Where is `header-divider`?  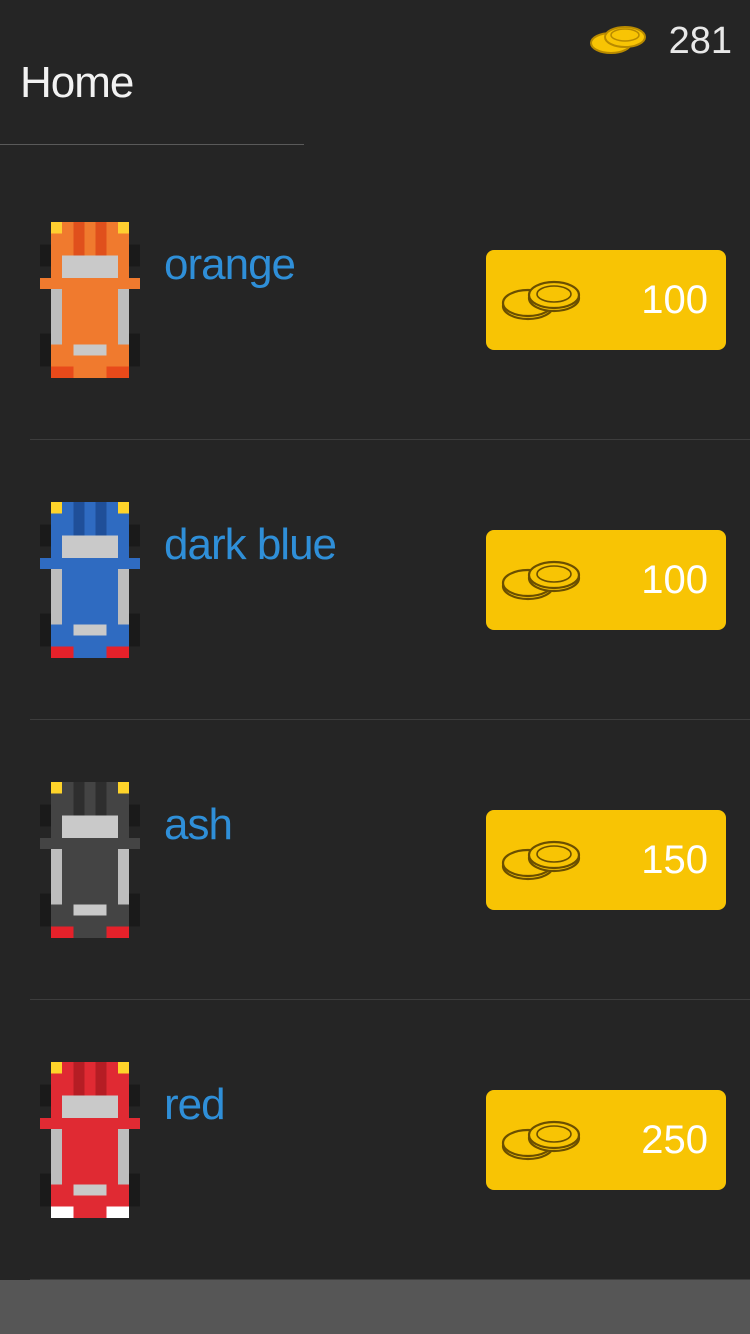
header-divider is located at coordinates (152, 144).